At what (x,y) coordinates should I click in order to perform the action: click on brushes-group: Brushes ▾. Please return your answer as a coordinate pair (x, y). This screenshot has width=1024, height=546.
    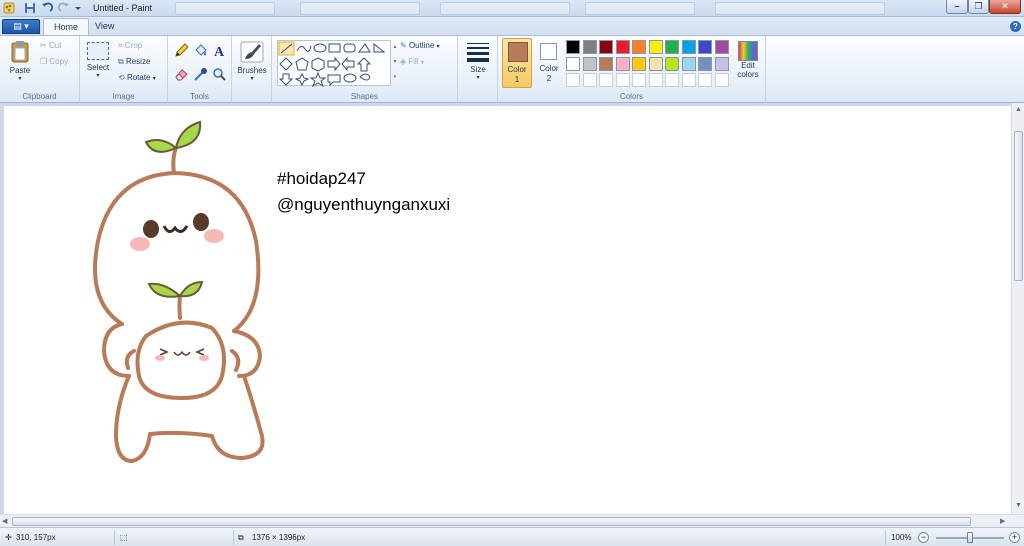
    Looking at the image, I should click on (252, 69).